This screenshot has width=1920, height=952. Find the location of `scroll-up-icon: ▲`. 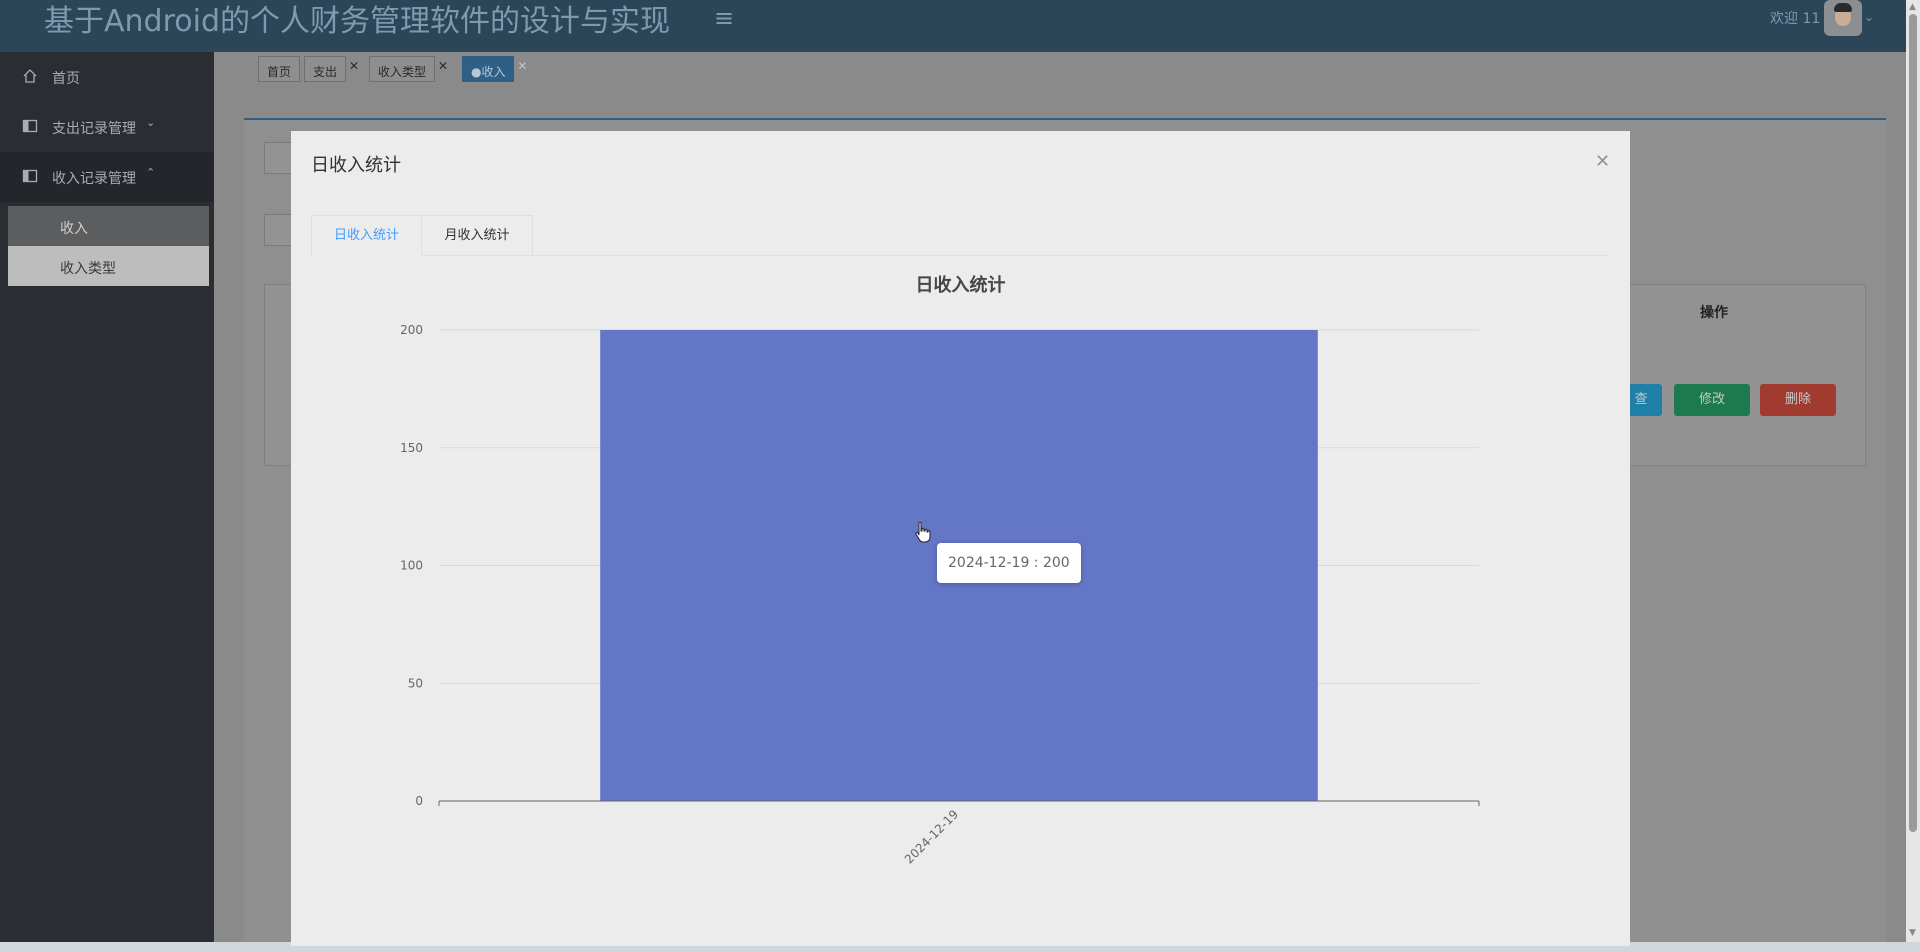

scroll-up-icon: ▲ is located at coordinates (1912, 7).